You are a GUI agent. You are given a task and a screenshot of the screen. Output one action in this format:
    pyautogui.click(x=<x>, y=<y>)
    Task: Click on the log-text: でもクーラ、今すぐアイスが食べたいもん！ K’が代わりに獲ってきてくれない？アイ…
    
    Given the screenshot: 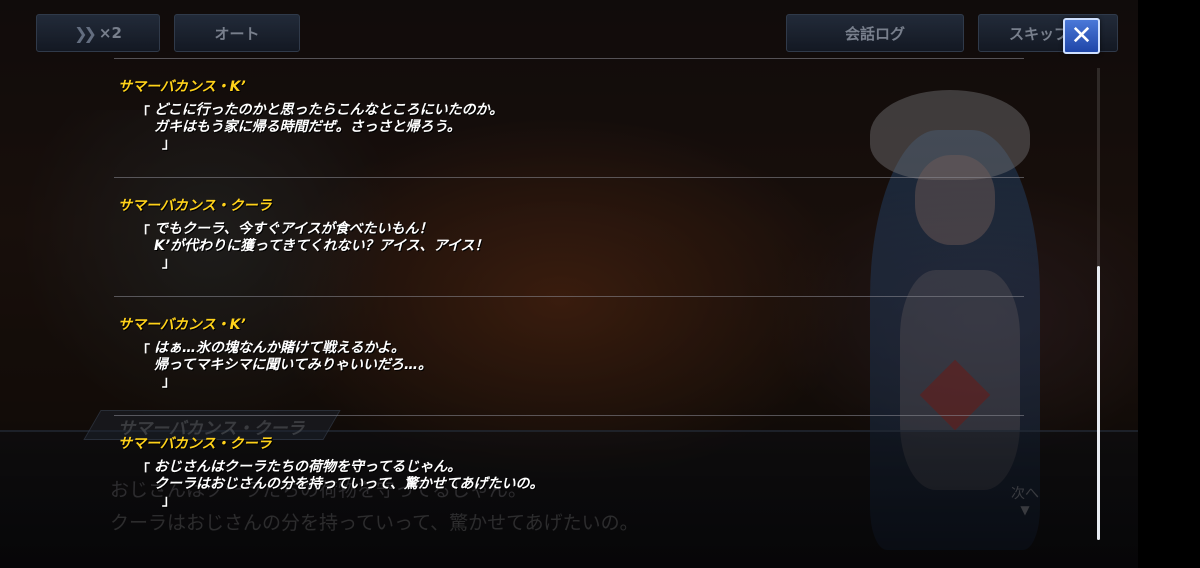 What is the action you would take?
    pyautogui.click(x=321, y=246)
    